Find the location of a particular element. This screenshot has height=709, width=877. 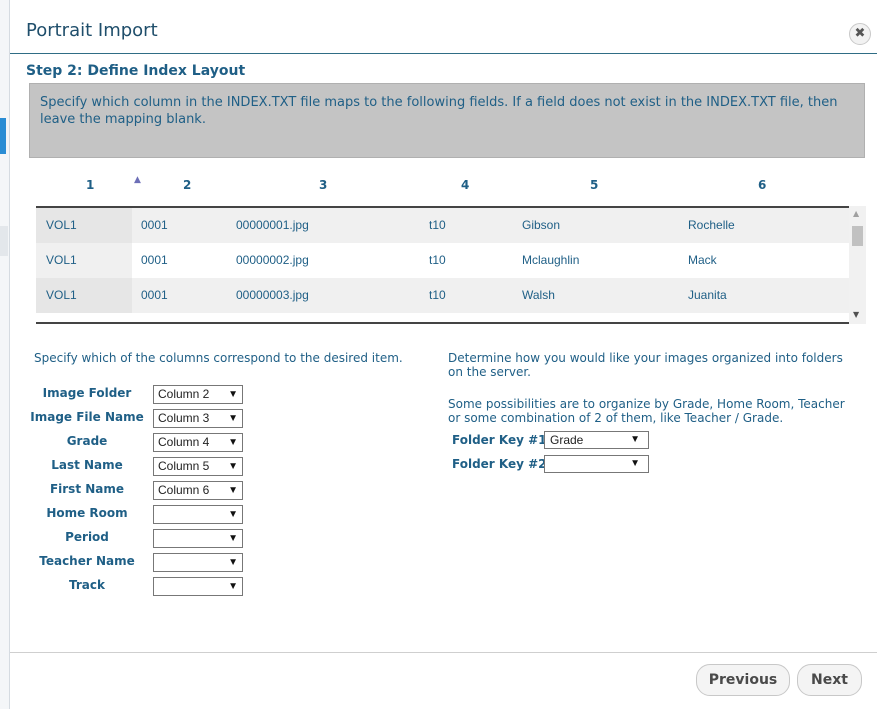

select-folder-key-1: Grade ▼ is located at coordinates (596, 440).